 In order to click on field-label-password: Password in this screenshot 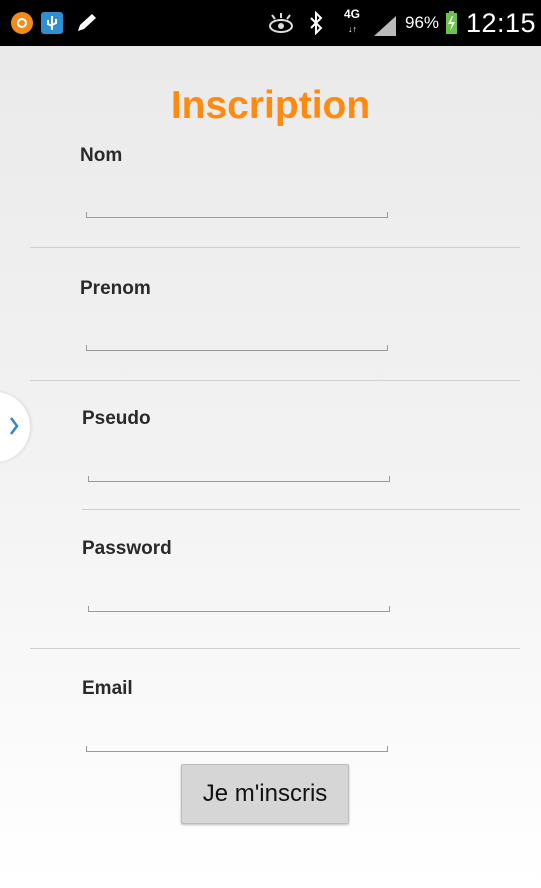, I will do `click(127, 548)`.